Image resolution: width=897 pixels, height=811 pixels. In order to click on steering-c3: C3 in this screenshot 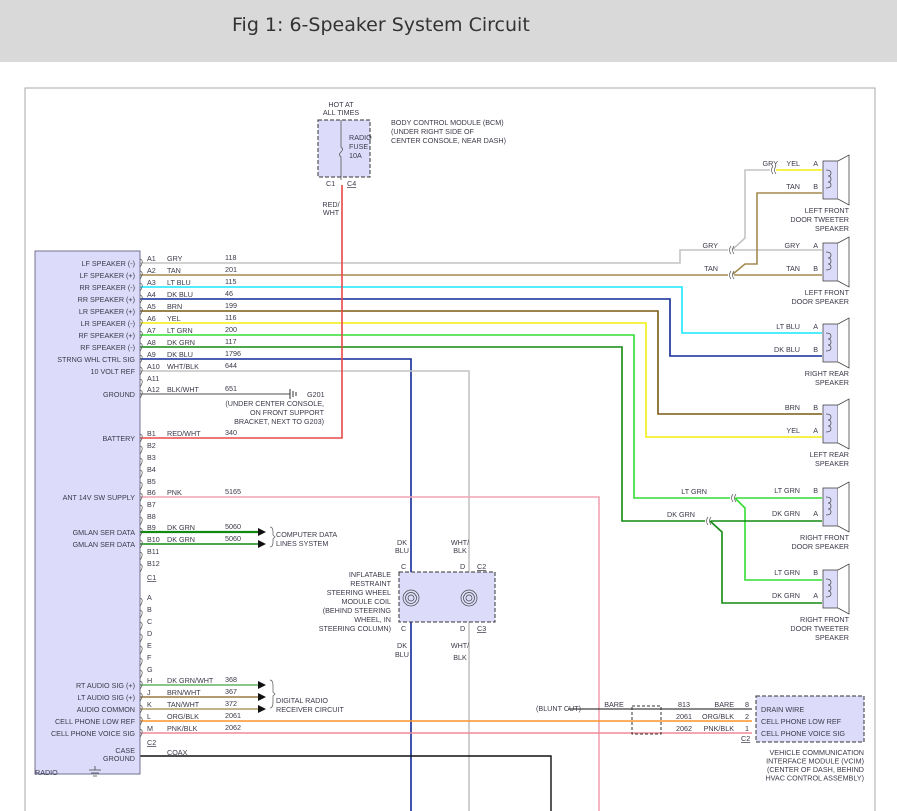, I will do `click(481, 628)`.